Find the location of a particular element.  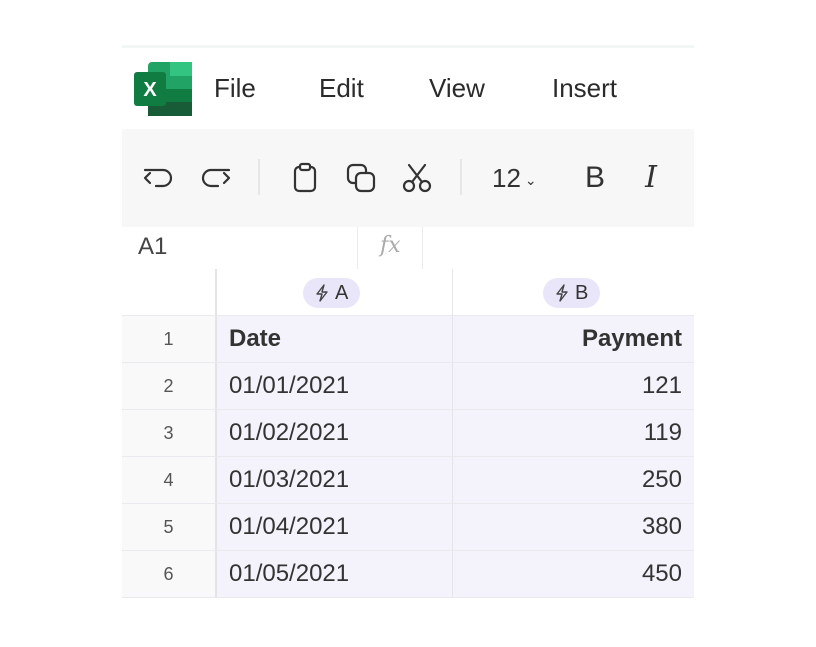

cell-a5: 01/04/2021 is located at coordinates (335, 527).